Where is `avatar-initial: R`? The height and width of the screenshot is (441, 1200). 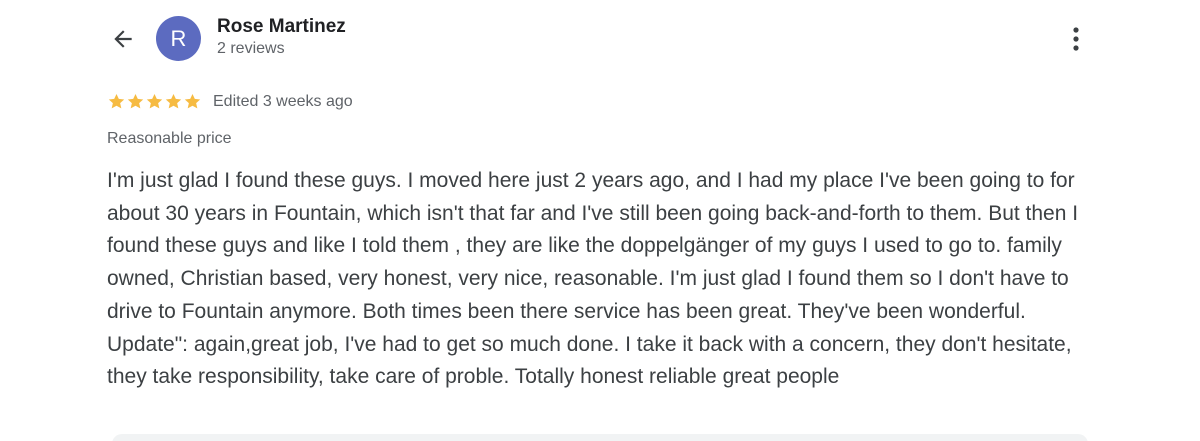
avatar-initial: R is located at coordinates (178, 38).